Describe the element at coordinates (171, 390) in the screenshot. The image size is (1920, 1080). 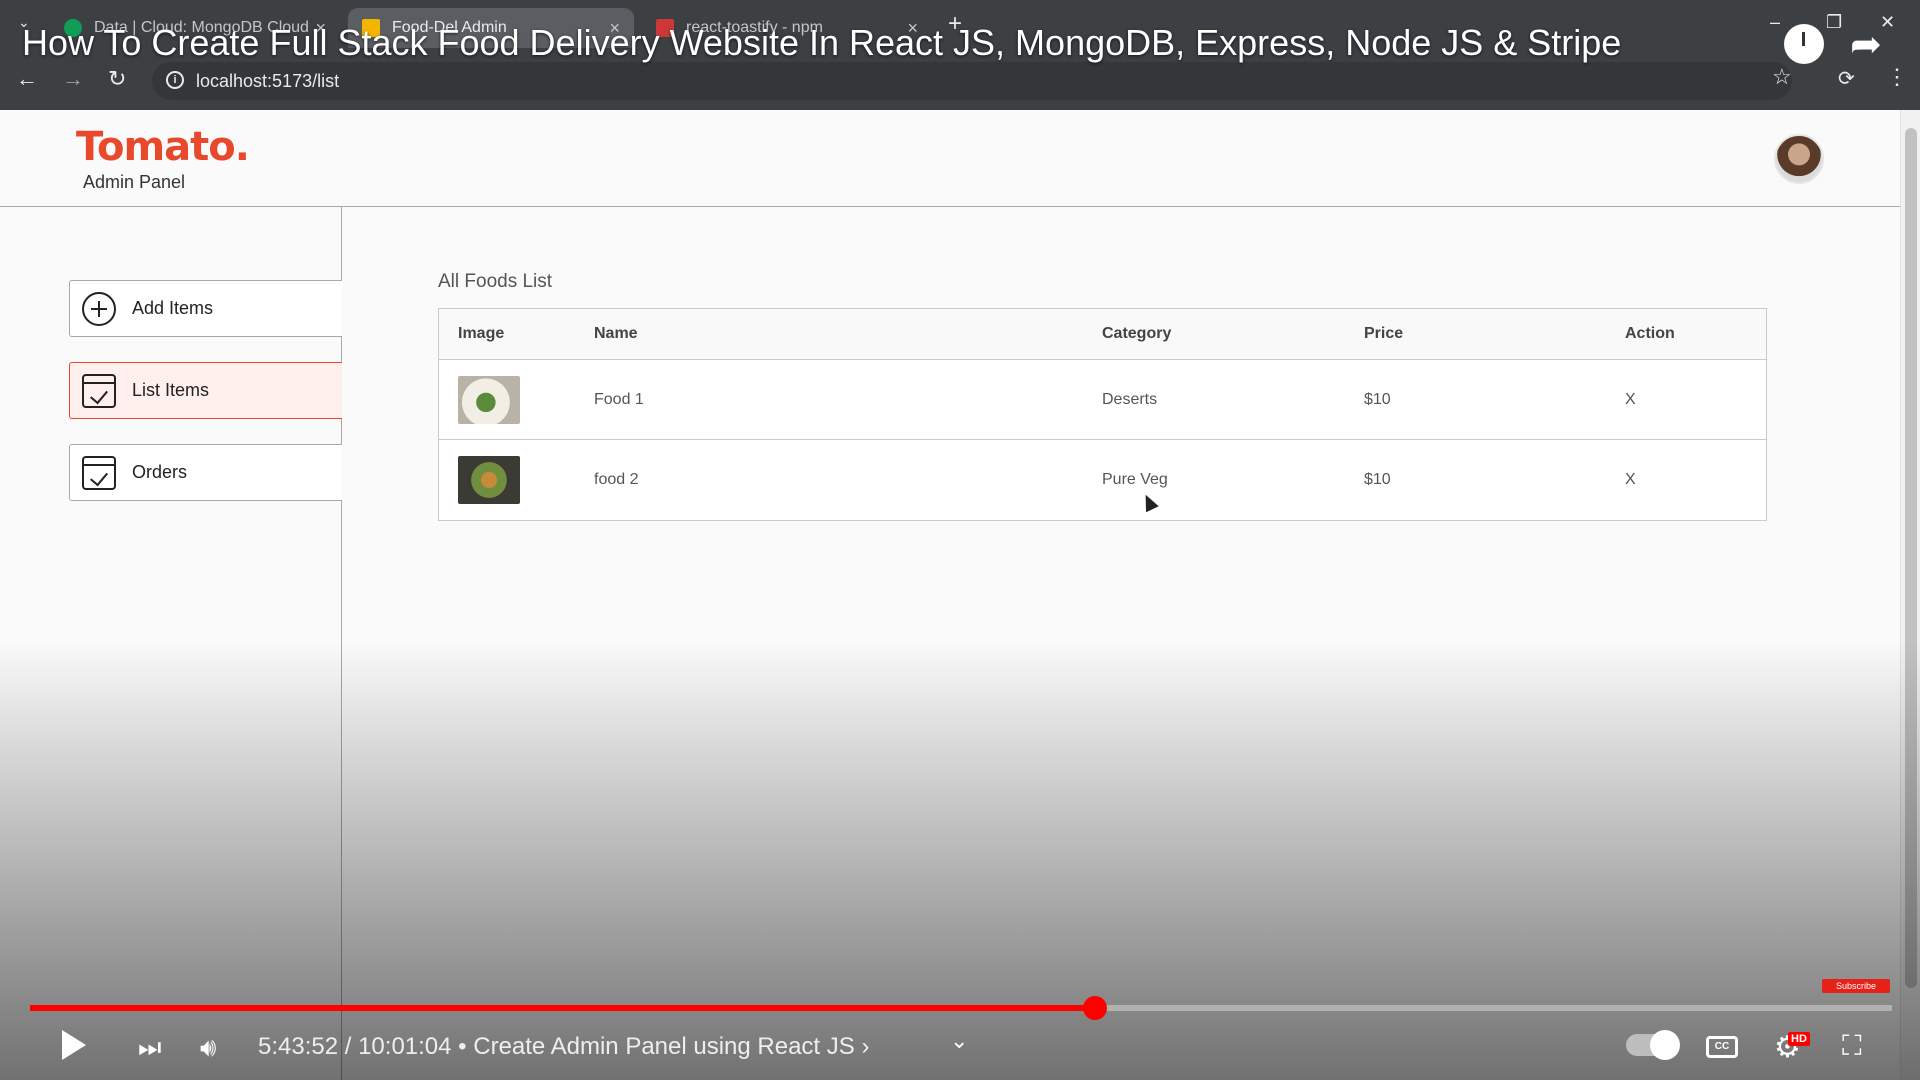
I see `sidebar-item-label: List Items` at that location.